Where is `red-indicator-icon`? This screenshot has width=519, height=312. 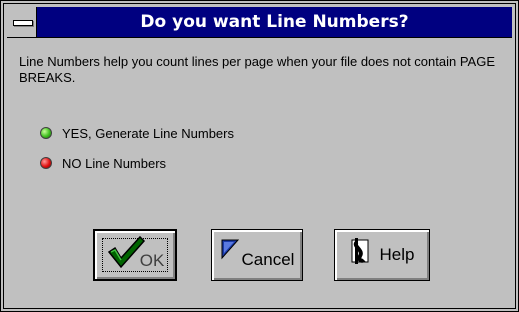 red-indicator-icon is located at coordinates (46, 163).